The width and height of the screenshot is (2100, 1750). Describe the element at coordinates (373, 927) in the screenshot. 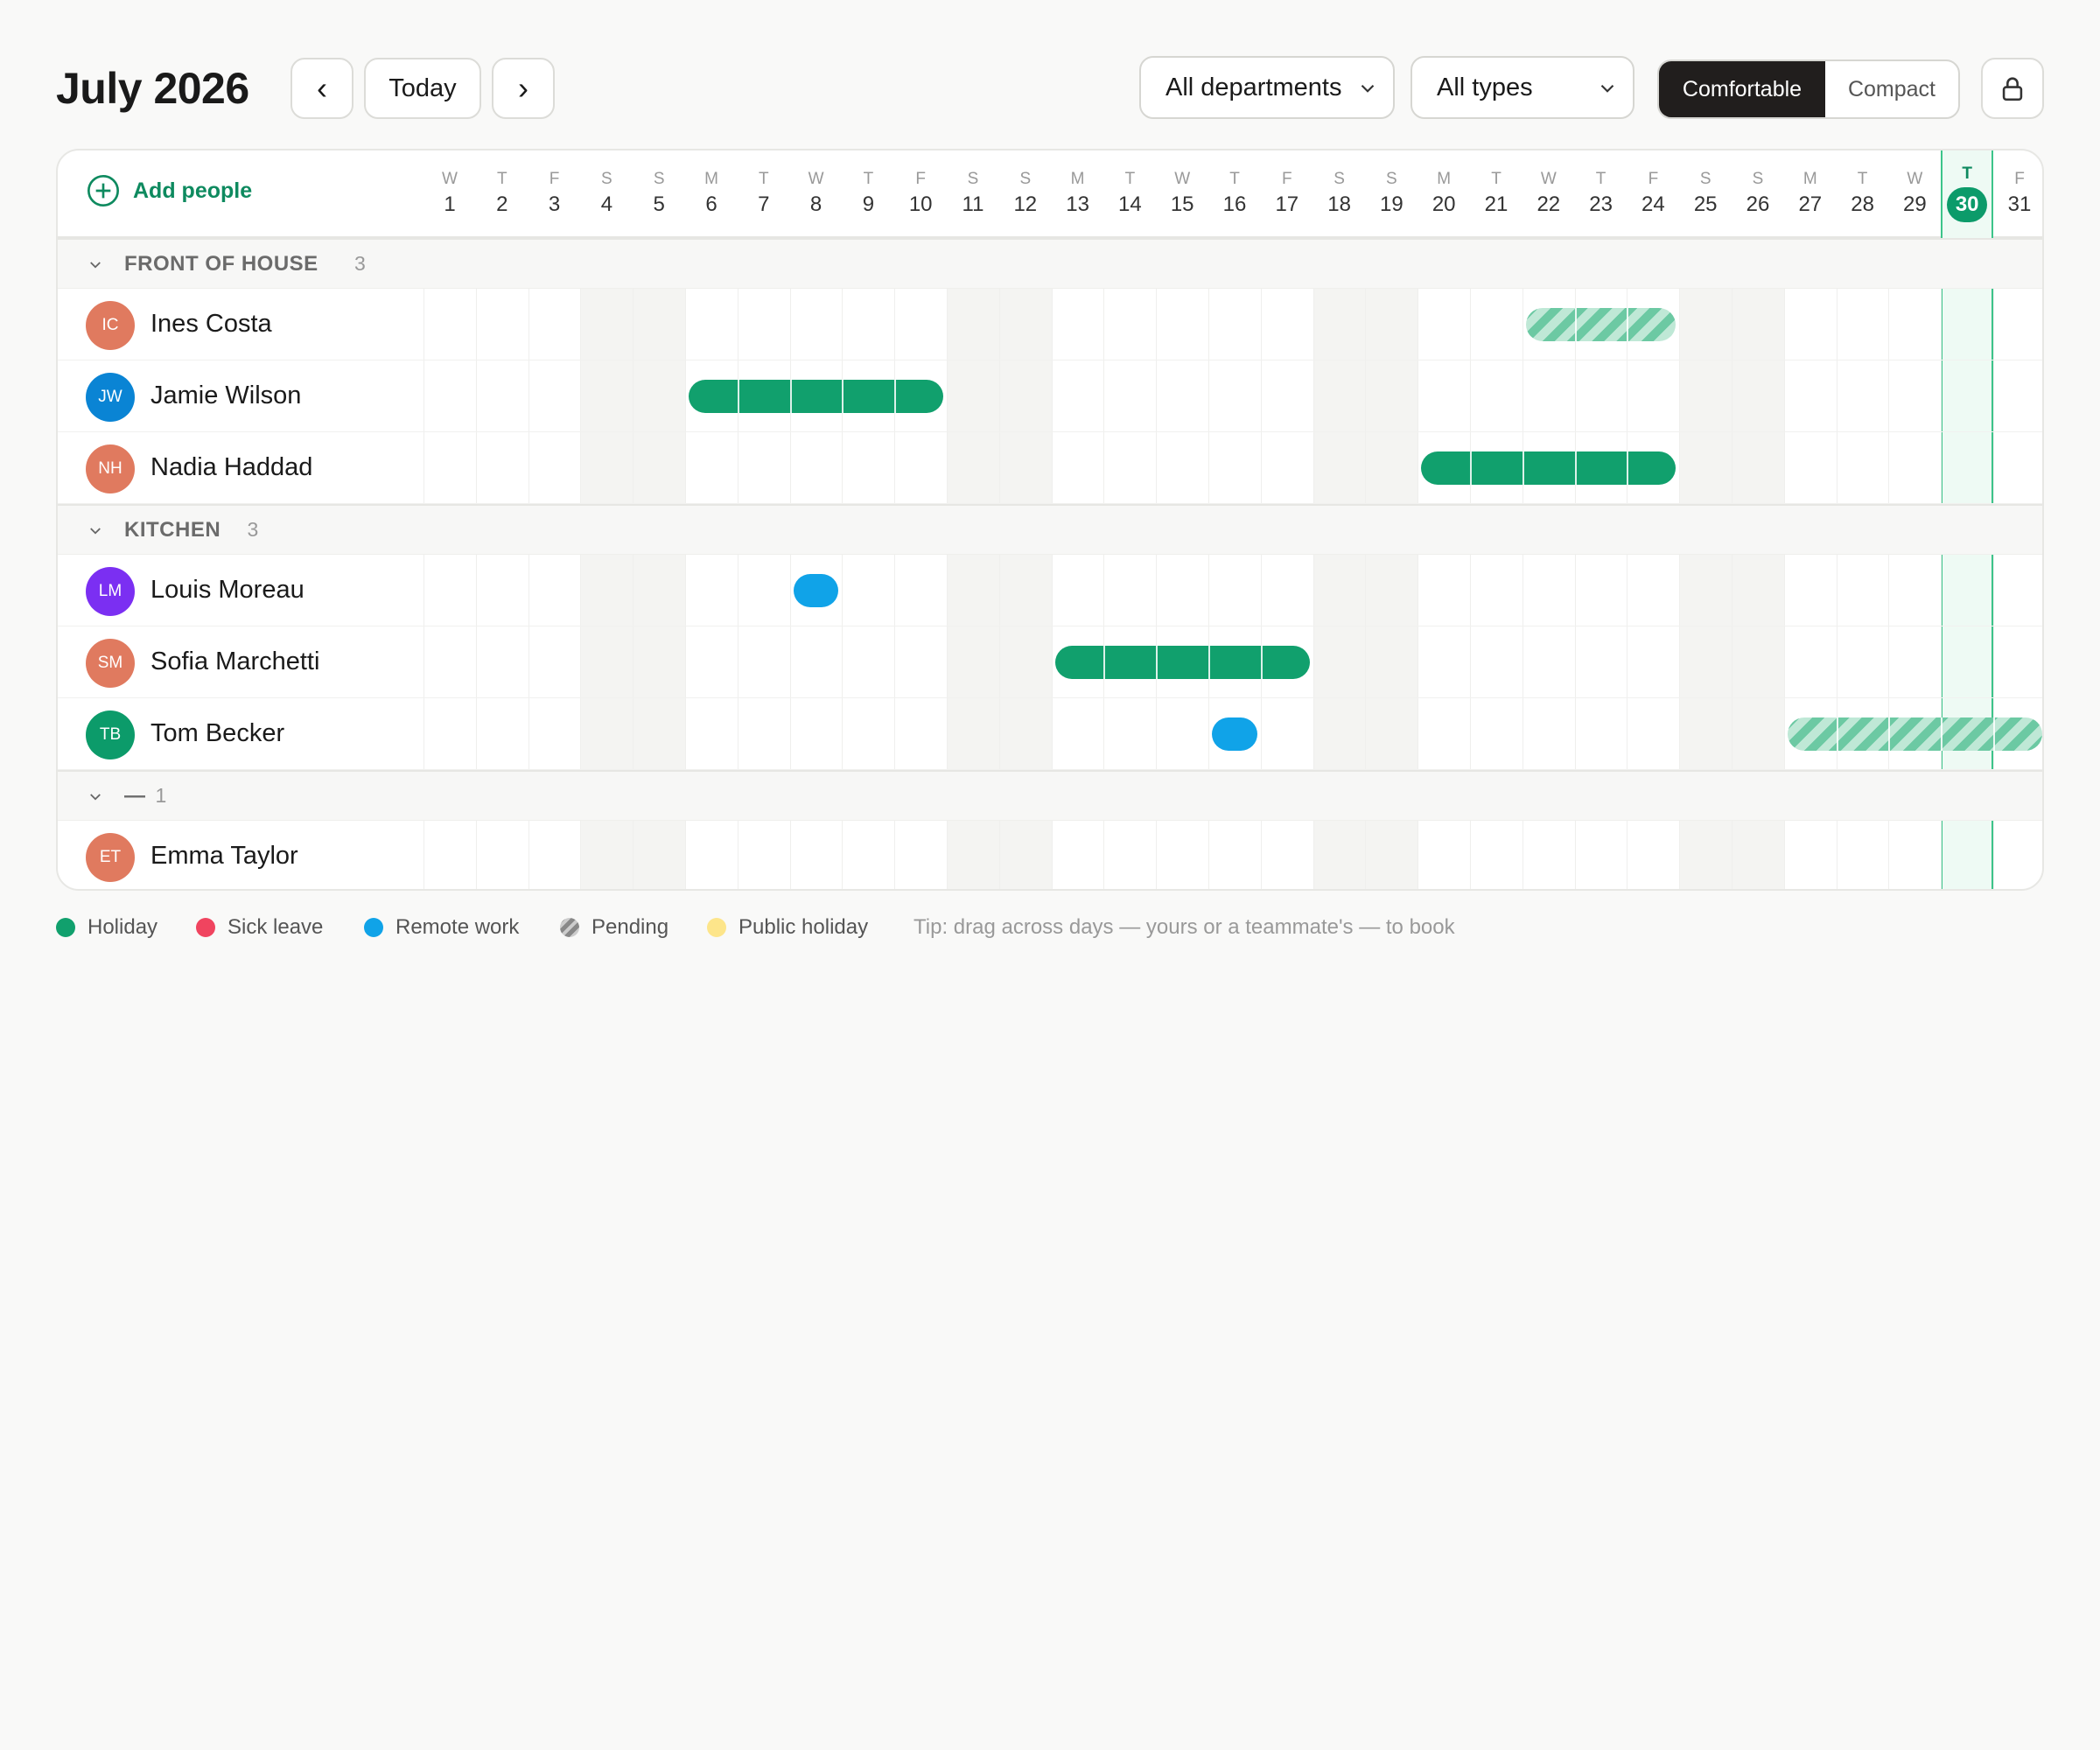

I see `remote-dot` at that location.